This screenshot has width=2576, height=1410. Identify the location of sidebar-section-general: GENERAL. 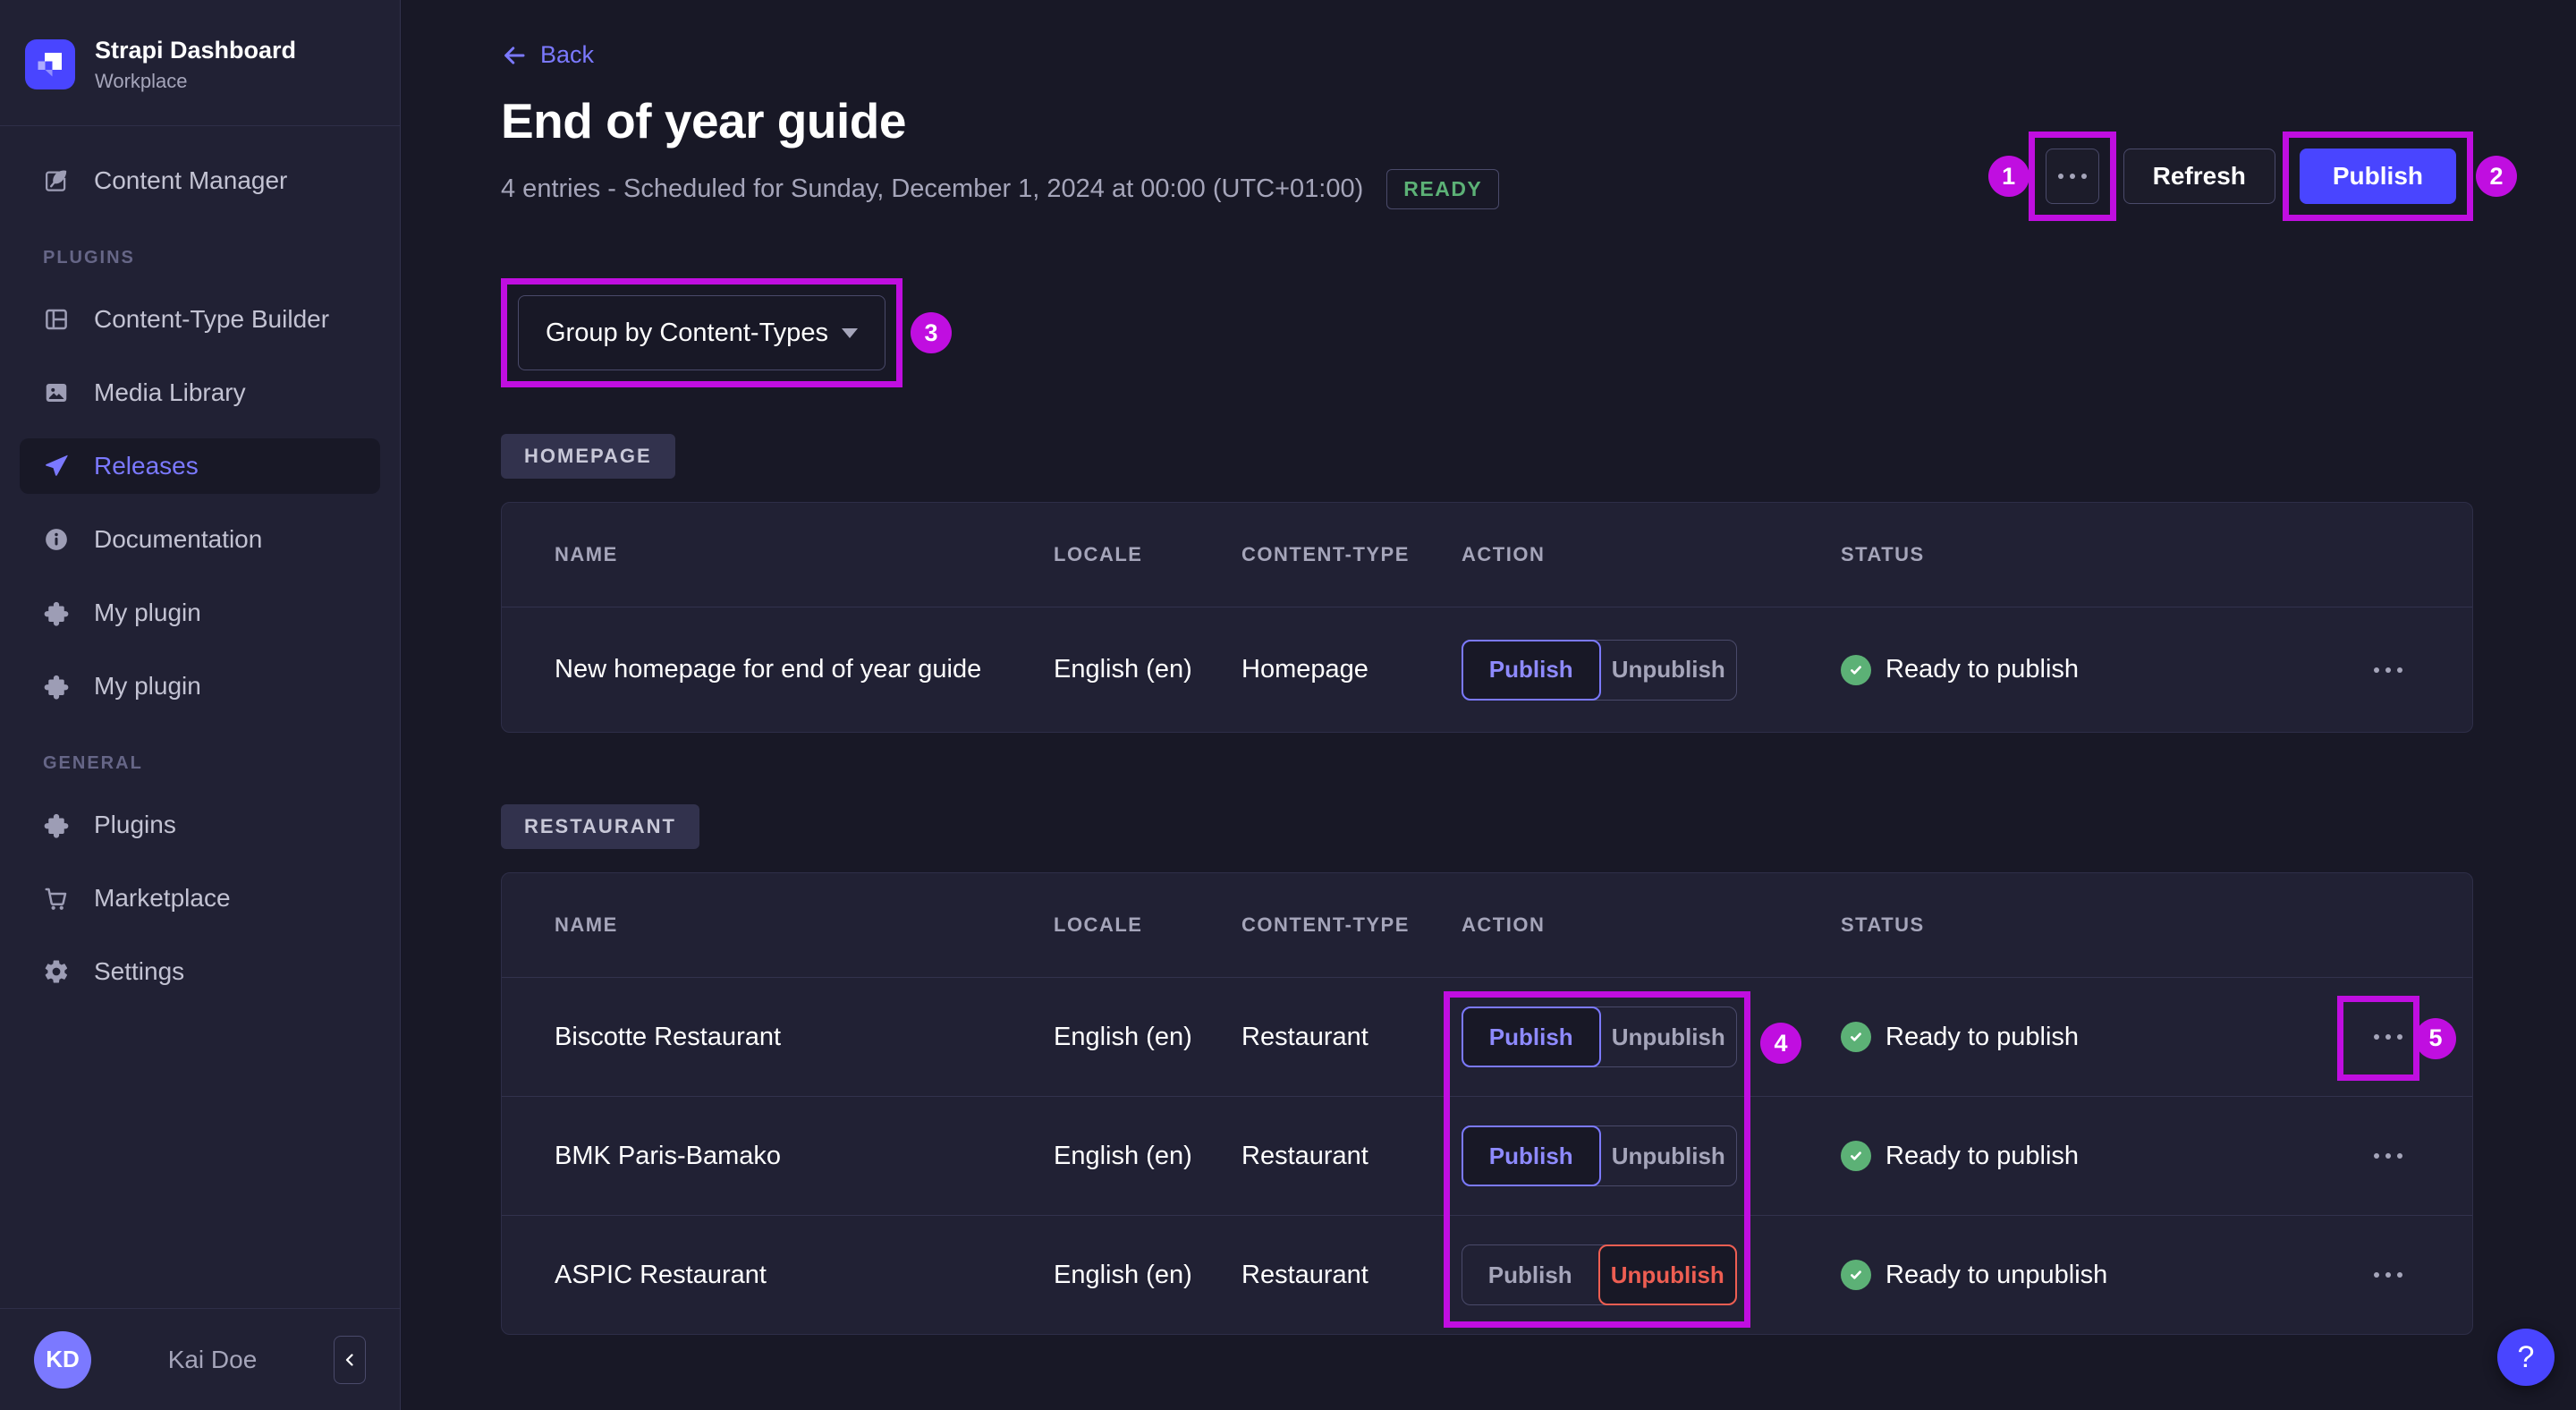
(93, 763).